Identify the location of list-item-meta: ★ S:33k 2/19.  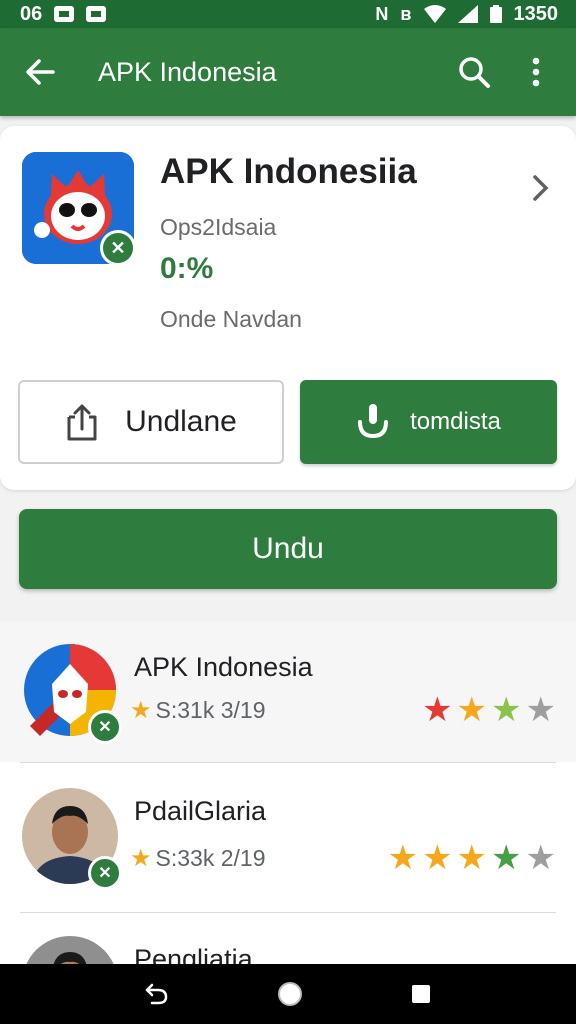
(197, 858).